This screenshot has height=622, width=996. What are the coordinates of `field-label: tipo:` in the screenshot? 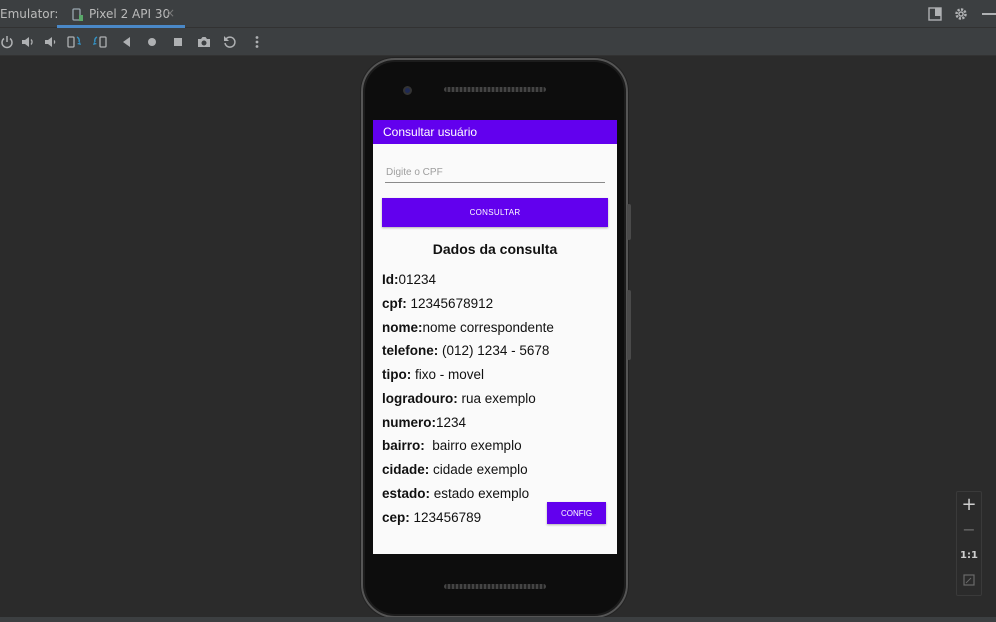 It's located at (397, 374).